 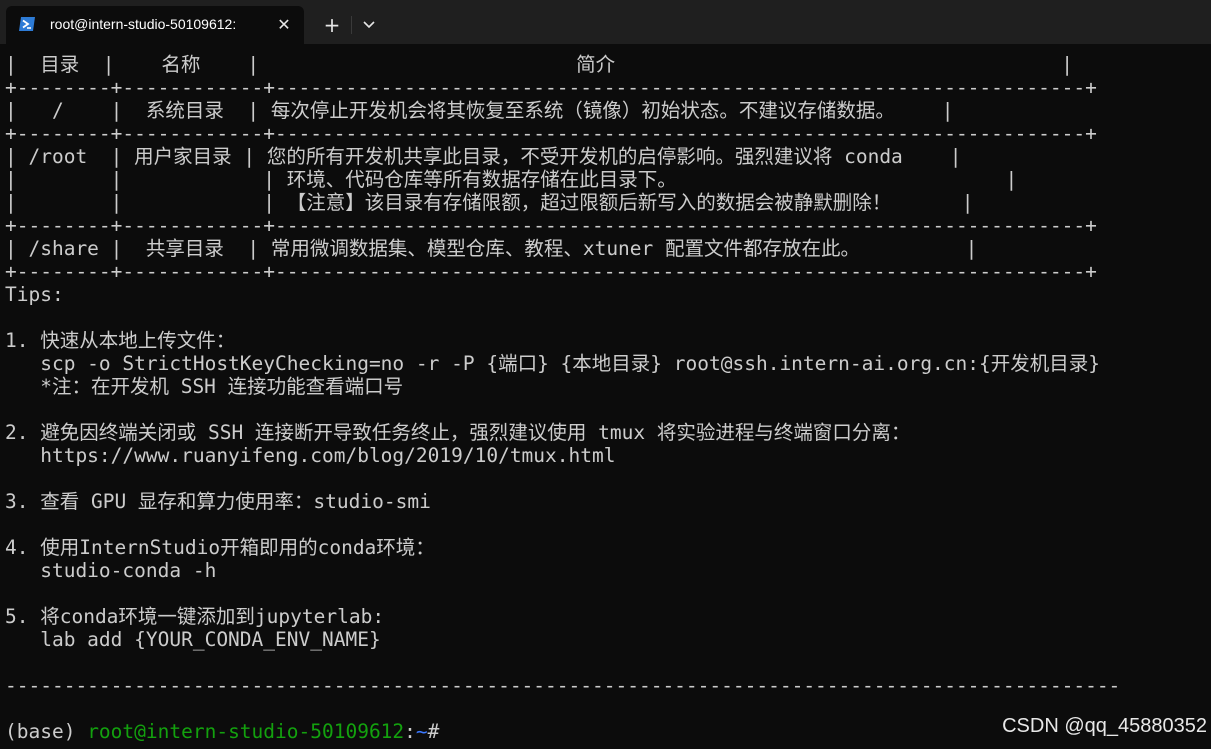 I want to click on terminal-line: 3. 查看 GPU 显存和算力使用率：studio-smi, so click(x=218, y=501).